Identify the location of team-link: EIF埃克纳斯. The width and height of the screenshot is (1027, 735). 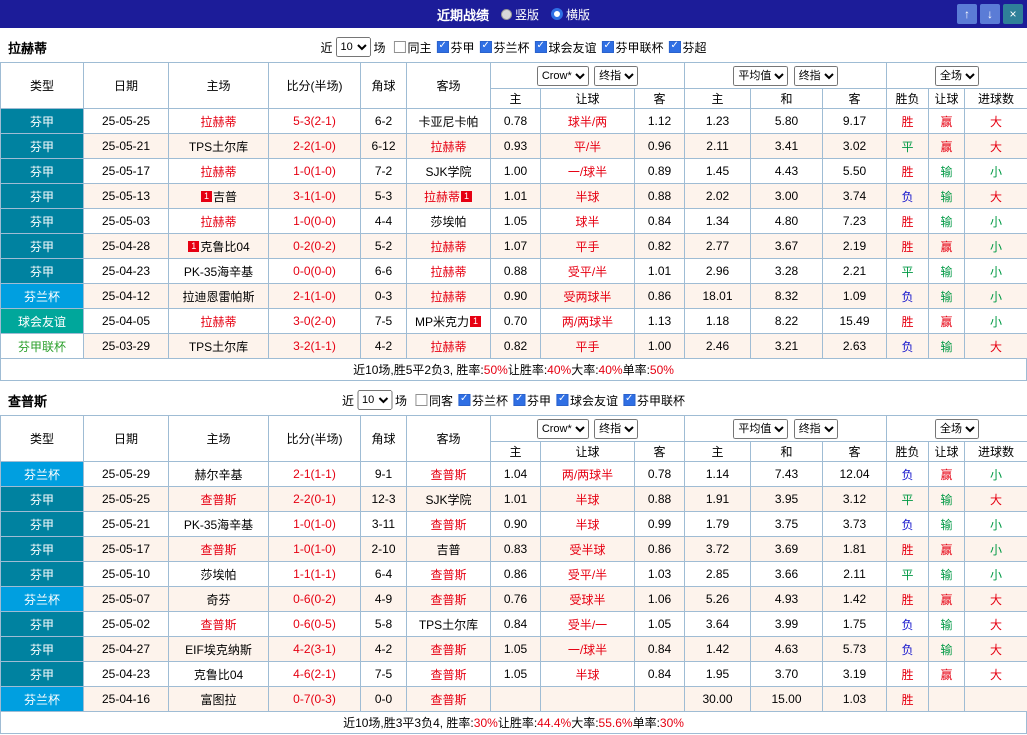
(218, 650).